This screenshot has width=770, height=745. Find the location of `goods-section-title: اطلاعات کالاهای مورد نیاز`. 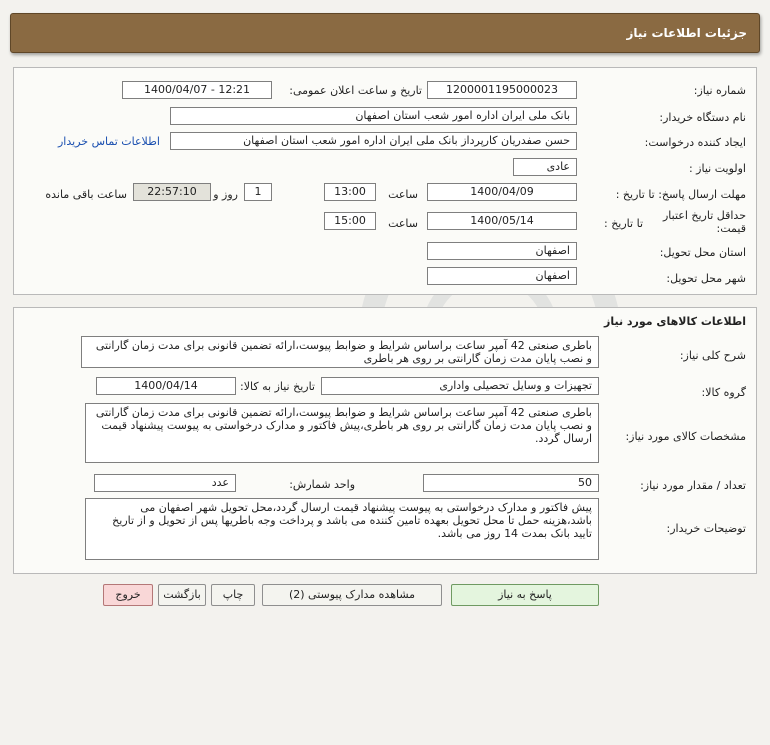

goods-section-title: اطلاعات کالاهای مورد نیاز is located at coordinates (675, 321).